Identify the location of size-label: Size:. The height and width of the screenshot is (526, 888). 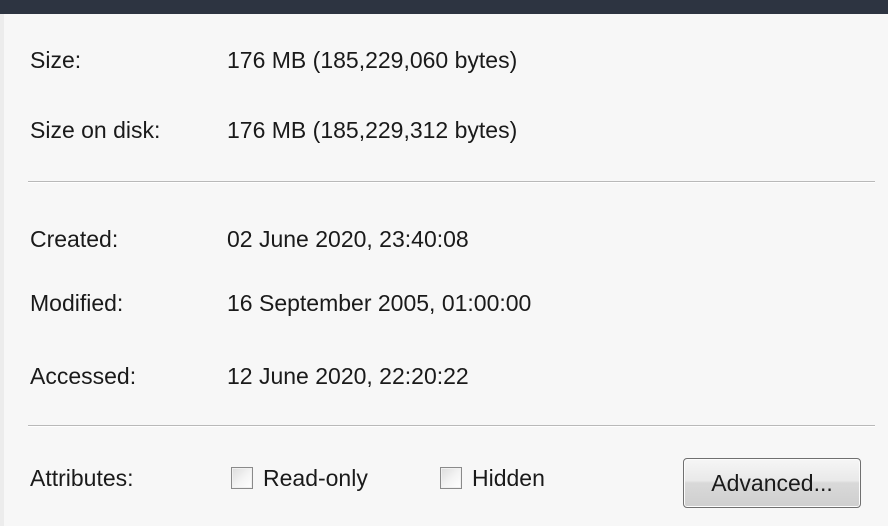
(56, 60).